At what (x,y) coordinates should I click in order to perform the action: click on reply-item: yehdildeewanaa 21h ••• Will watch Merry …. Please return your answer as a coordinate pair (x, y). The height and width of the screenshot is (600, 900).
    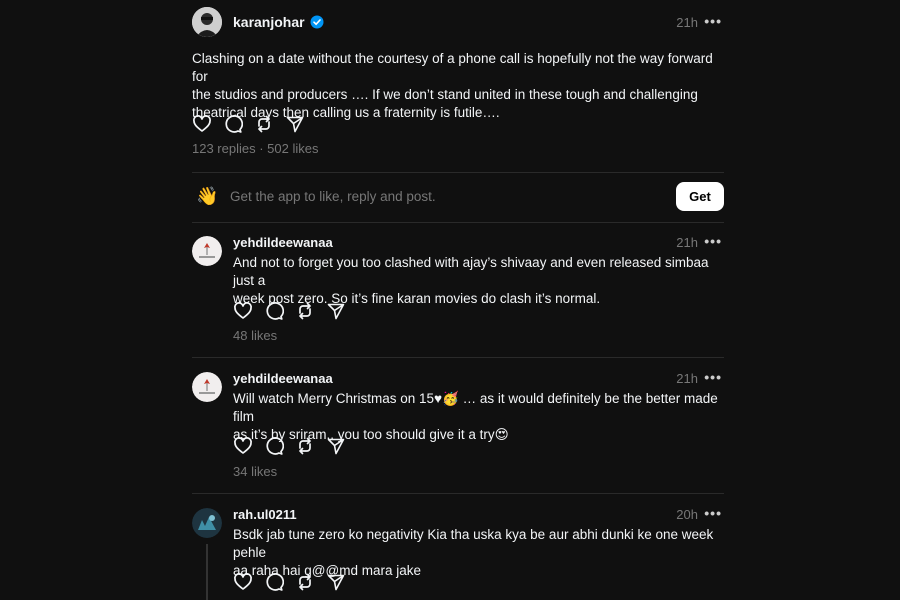
    Looking at the image, I should click on (458, 426).